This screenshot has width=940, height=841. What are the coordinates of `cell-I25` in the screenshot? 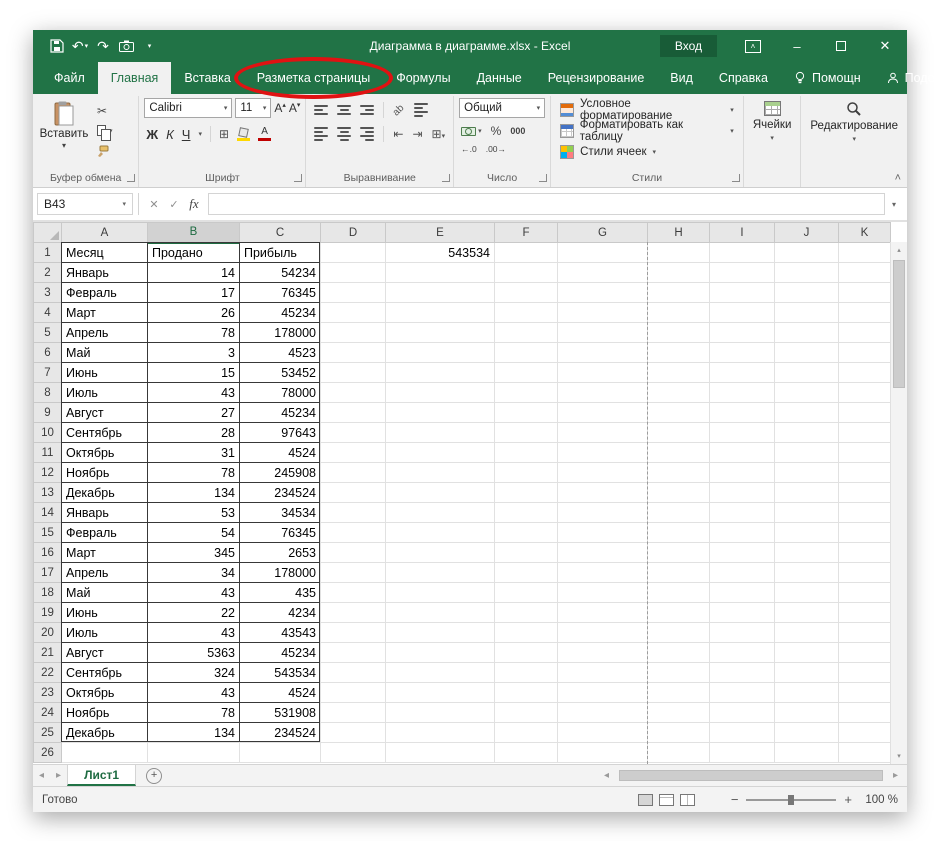 It's located at (742, 732).